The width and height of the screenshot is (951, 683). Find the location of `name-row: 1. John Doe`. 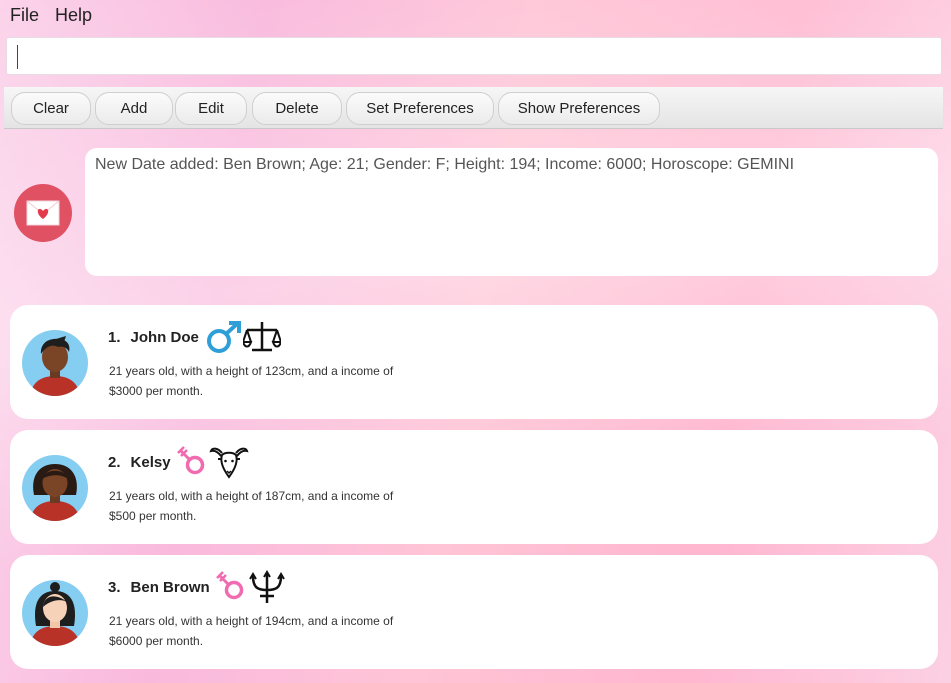

name-row: 1. John Doe is located at coordinates (194, 337).